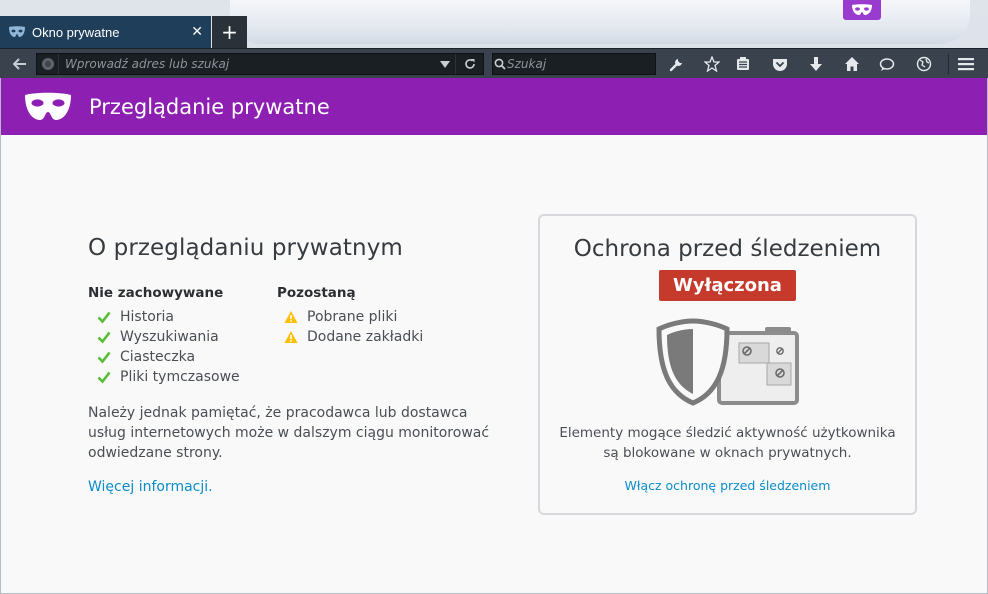  I want to click on reload-button, so click(469, 64).